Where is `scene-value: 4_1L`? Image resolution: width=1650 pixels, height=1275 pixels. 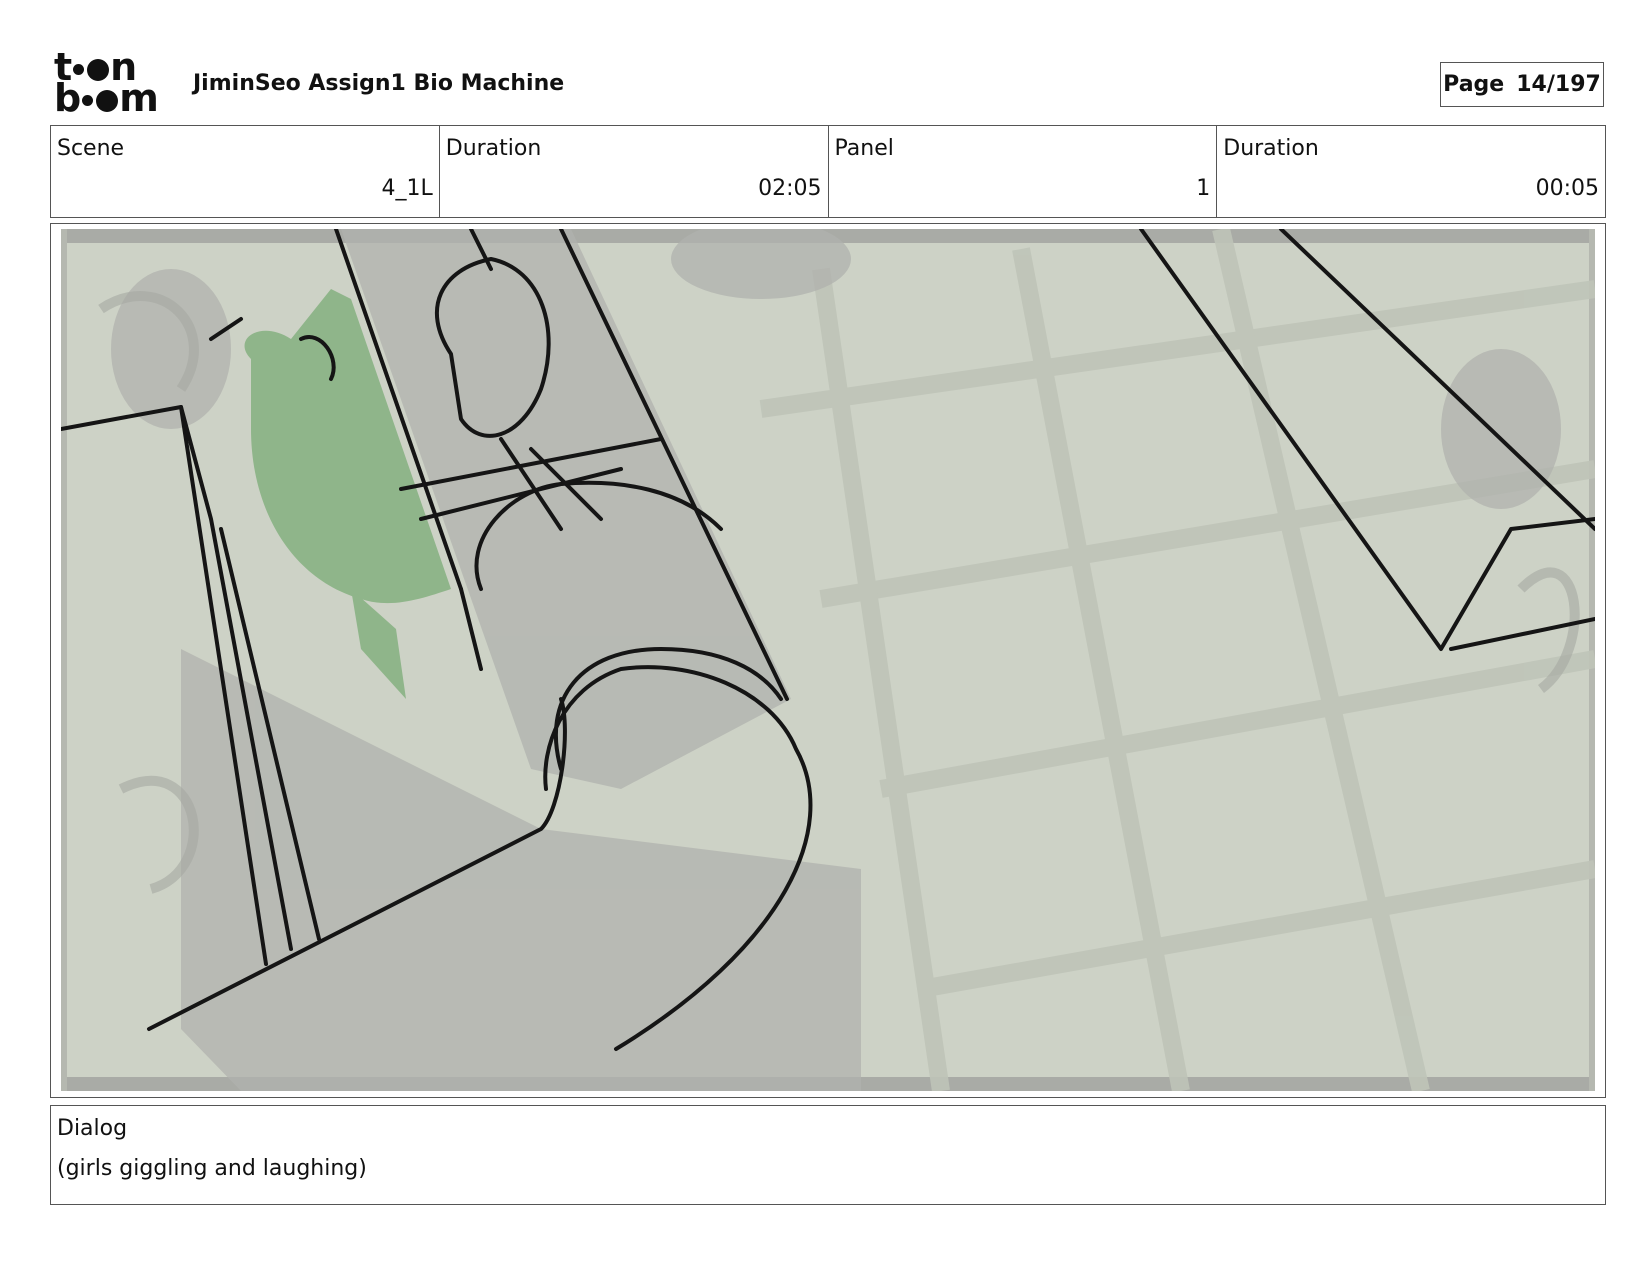
scene-value: 4_1L is located at coordinates (407, 188).